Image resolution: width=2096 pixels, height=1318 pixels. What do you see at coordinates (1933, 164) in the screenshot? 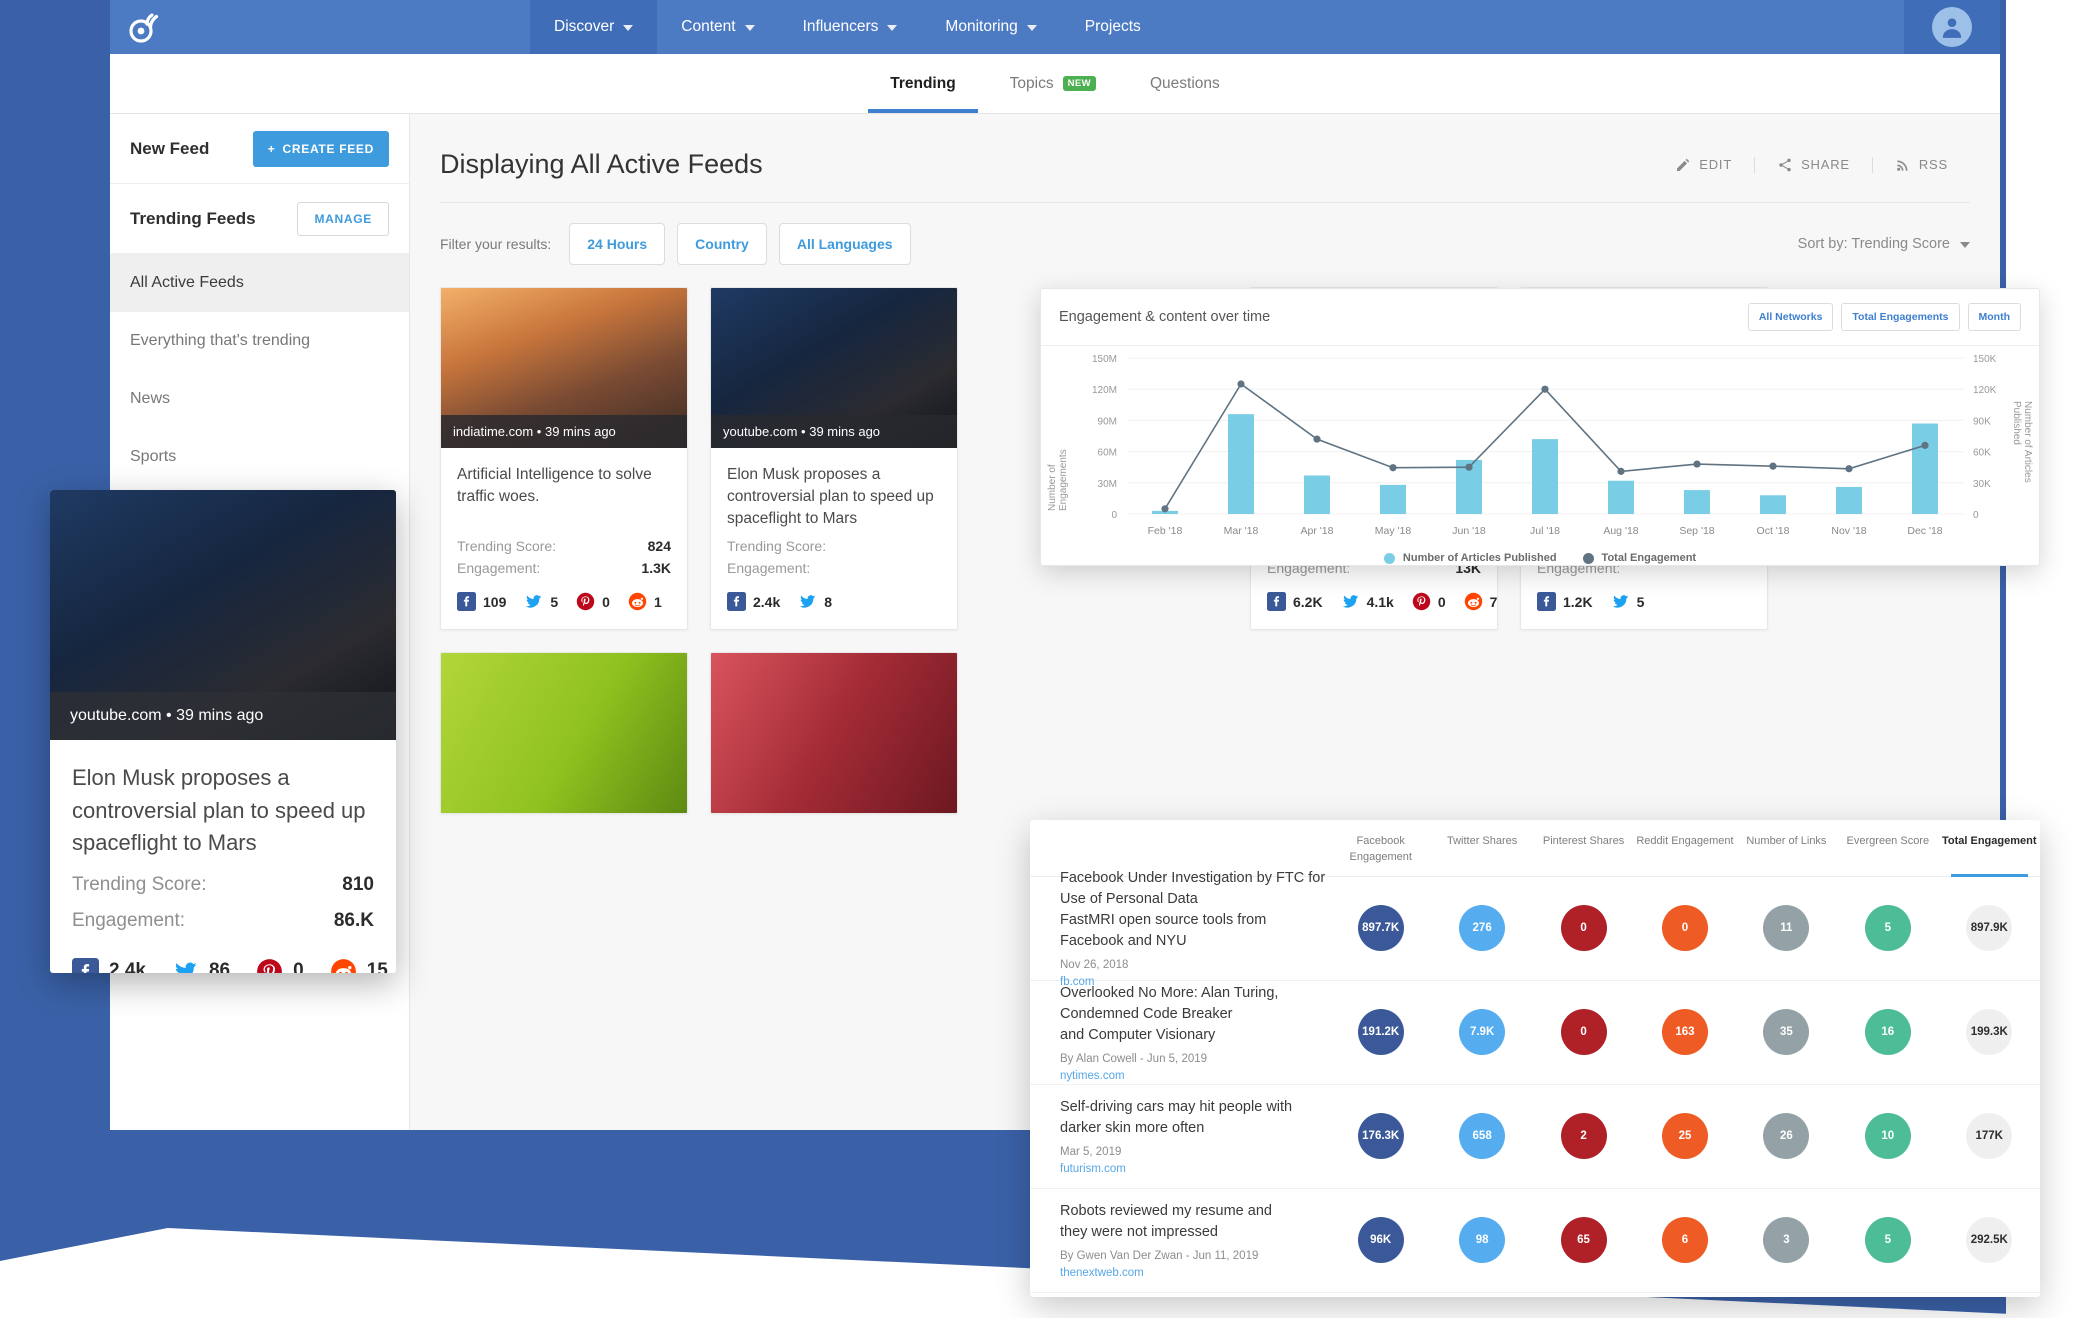
I see `rss-label: RSS` at bounding box center [1933, 164].